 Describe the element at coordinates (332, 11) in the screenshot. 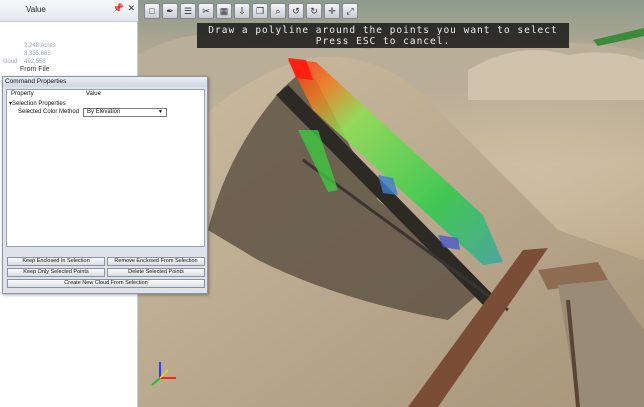

I see `pan-icon: ✛` at that location.